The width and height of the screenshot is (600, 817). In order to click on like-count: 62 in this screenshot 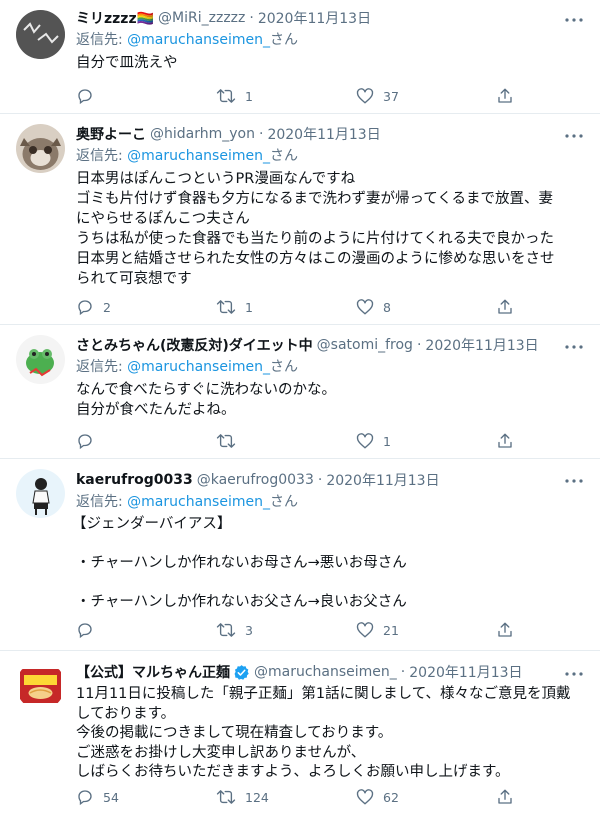, I will do `click(391, 797)`.